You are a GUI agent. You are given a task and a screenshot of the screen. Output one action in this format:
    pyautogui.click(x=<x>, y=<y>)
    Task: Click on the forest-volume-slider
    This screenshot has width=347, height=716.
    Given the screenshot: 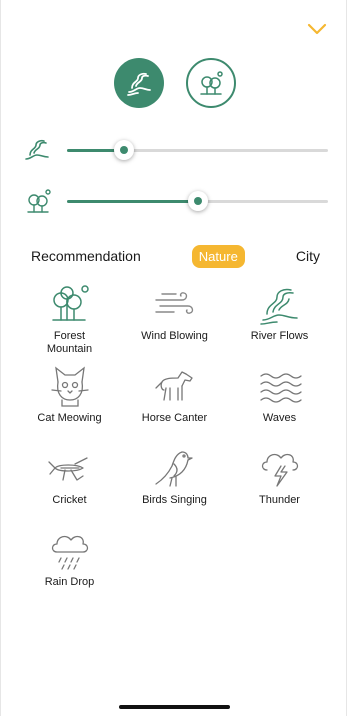 What is the action you would take?
    pyautogui.click(x=175, y=201)
    